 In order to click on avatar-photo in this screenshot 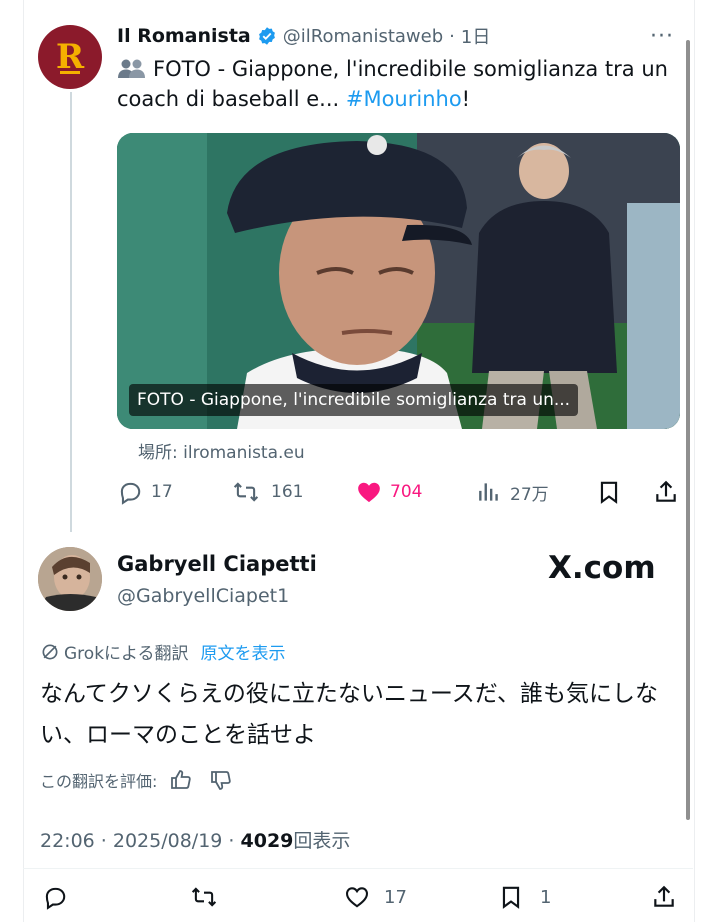, I will do `click(70, 579)`.